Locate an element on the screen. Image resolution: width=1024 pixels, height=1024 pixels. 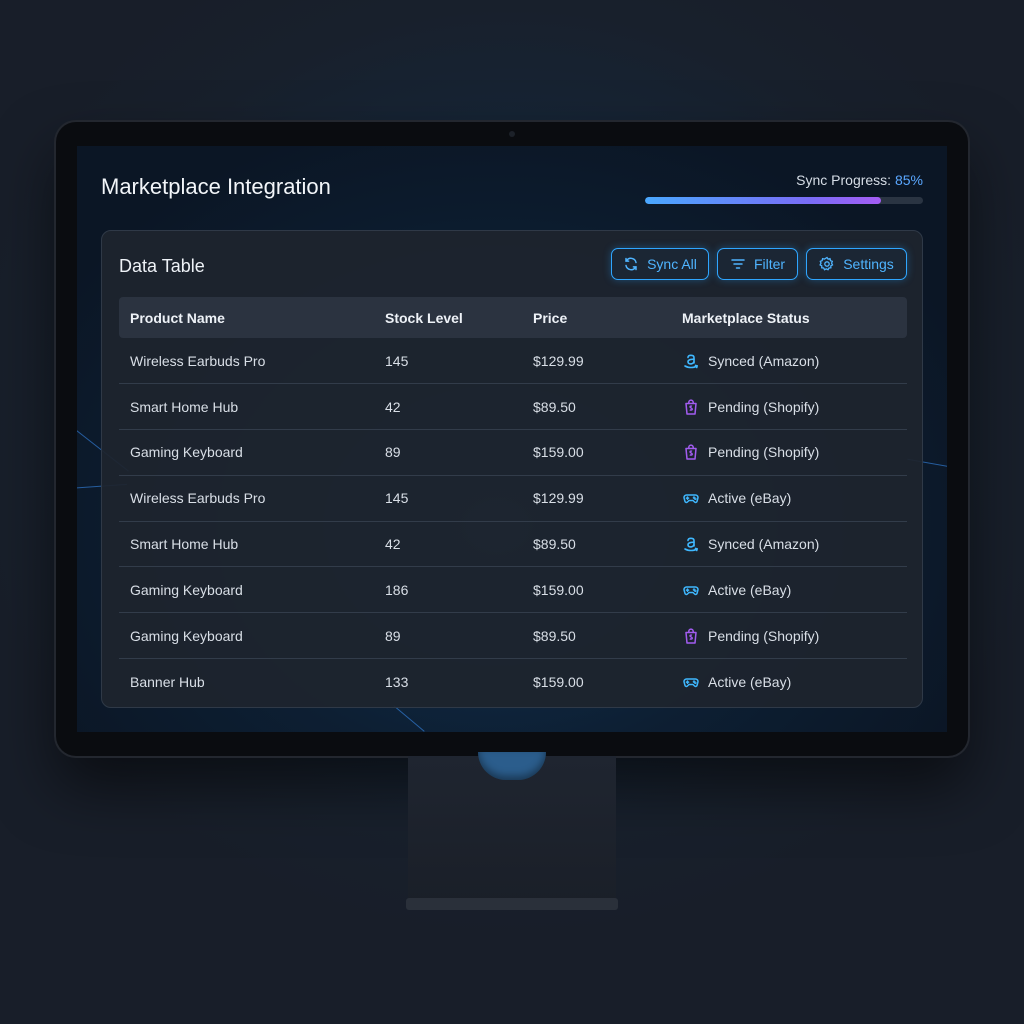
table-row: Smart Home Hub 42 $89.50 Pending (Shopify) is located at coordinates (513, 407).